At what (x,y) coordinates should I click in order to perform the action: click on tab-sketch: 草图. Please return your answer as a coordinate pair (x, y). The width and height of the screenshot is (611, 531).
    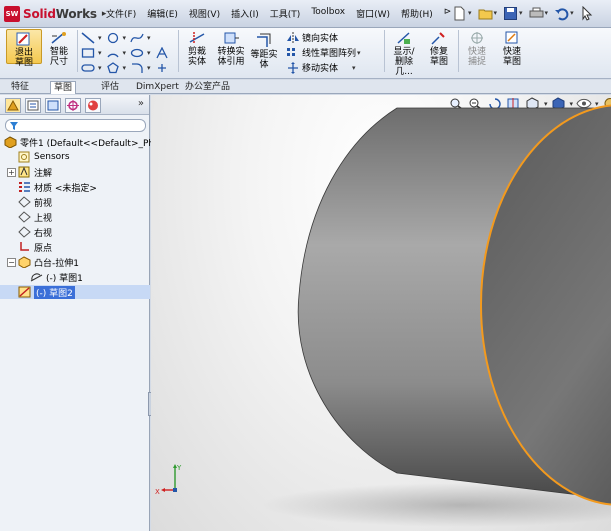
    Looking at the image, I should click on (63, 87).